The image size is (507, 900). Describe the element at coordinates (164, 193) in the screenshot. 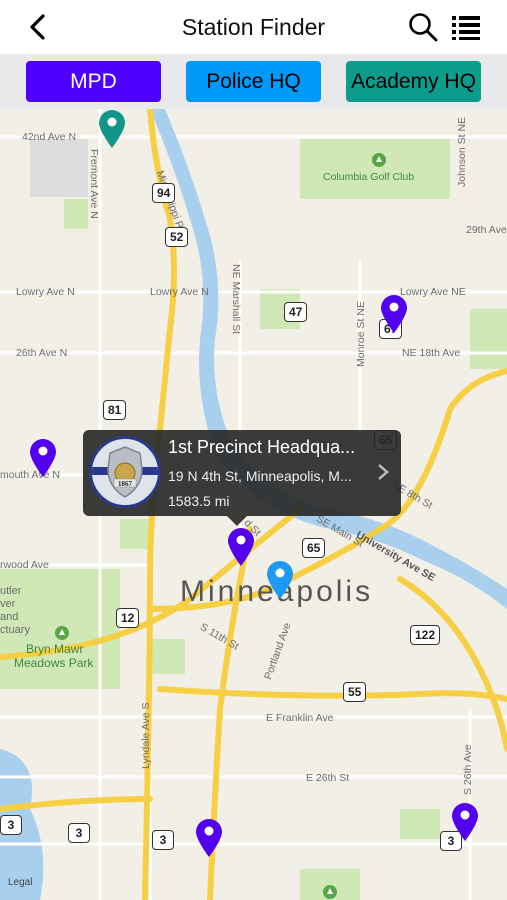

I see `highway-shield: 94` at that location.